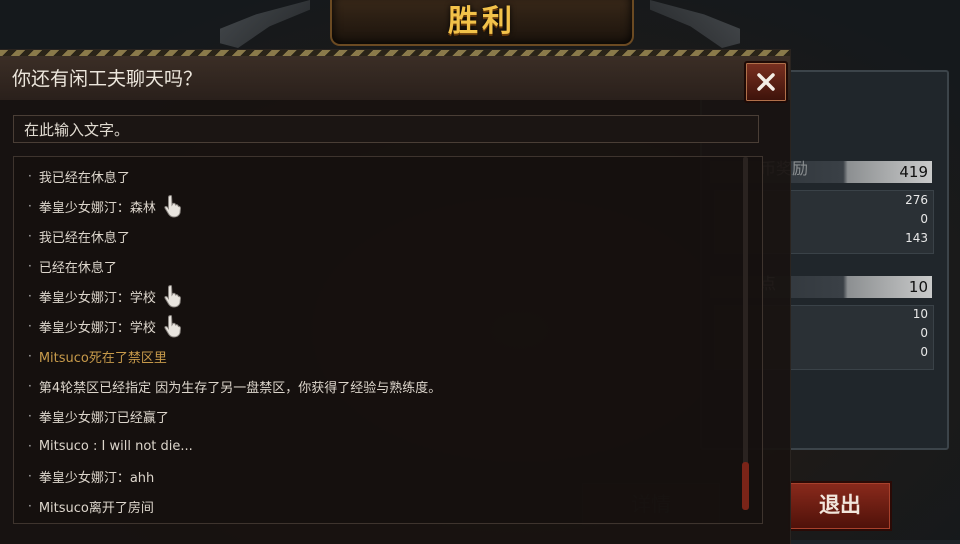 This screenshot has height=544, width=960. Describe the element at coordinates (102, 358) in the screenshot. I see `chat-message-text: Mitsuco死在了禁区里` at that location.